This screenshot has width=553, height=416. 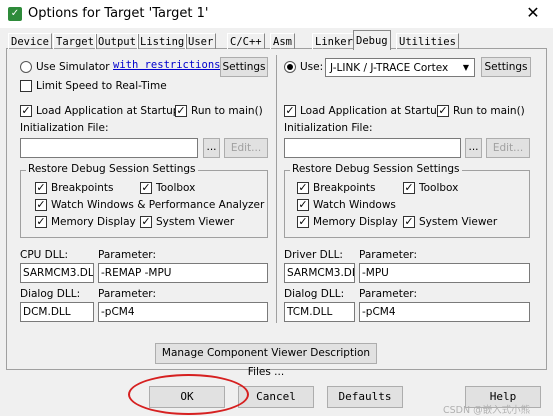 I want to click on toolbox-checkbox: ✓, so click(x=146, y=188).